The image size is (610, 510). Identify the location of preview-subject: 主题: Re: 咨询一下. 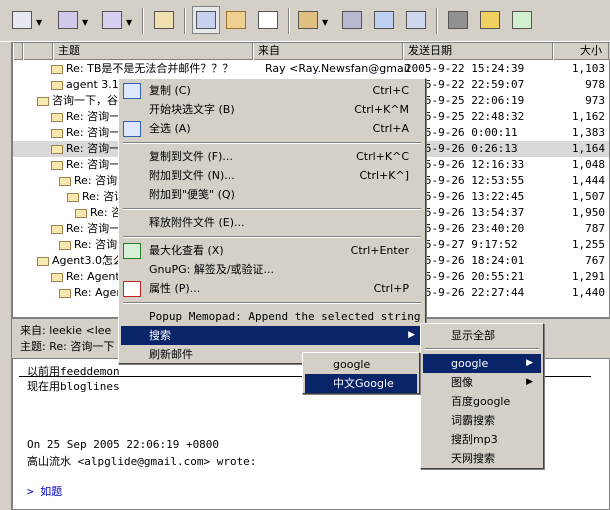
(67, 346).